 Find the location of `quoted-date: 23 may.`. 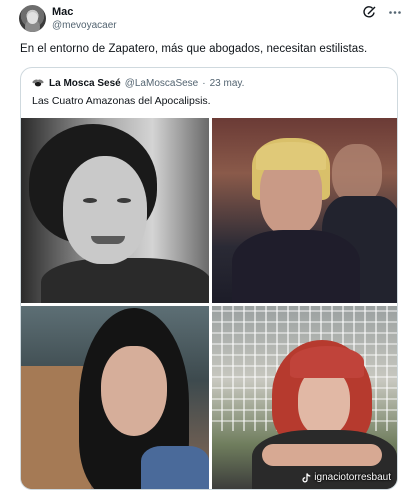

quoted-date: 23 may. is located at coordinates (227, 83).